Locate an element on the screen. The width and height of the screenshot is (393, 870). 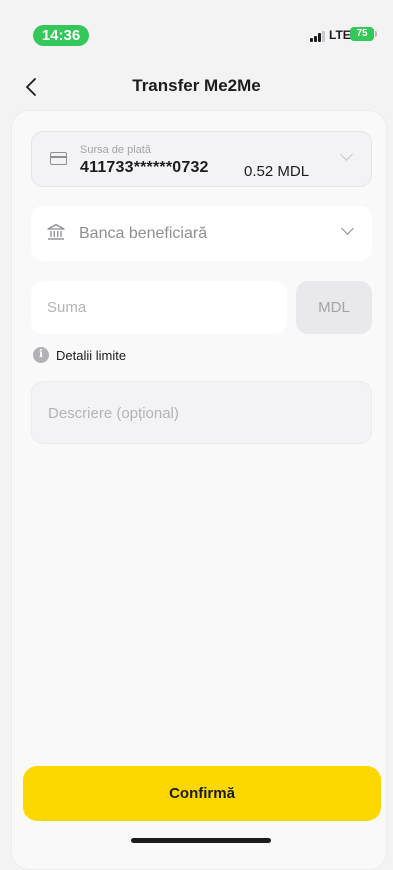
description-input: Descriere (opțional) is located at coordinates (201, 412).